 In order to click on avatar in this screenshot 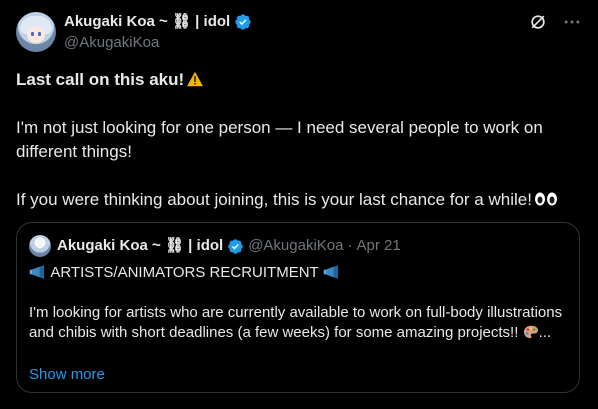, I will do `click(36, 32)`.